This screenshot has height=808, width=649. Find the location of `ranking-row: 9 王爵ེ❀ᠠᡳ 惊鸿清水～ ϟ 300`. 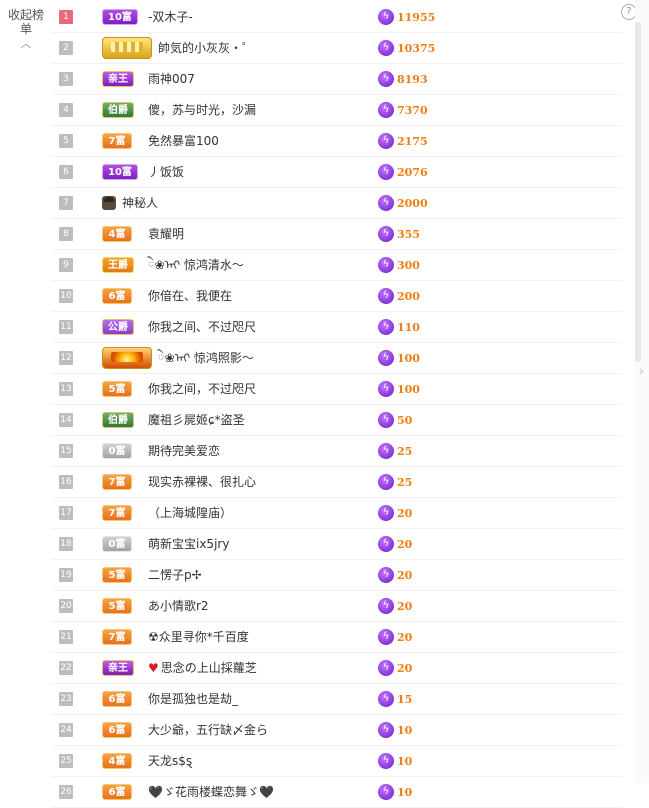

ranking-row: 9 王爵ེ❀ᠠᡳ 惊鸿清水～ ϟ 300 is located at coordinates (337, 265).